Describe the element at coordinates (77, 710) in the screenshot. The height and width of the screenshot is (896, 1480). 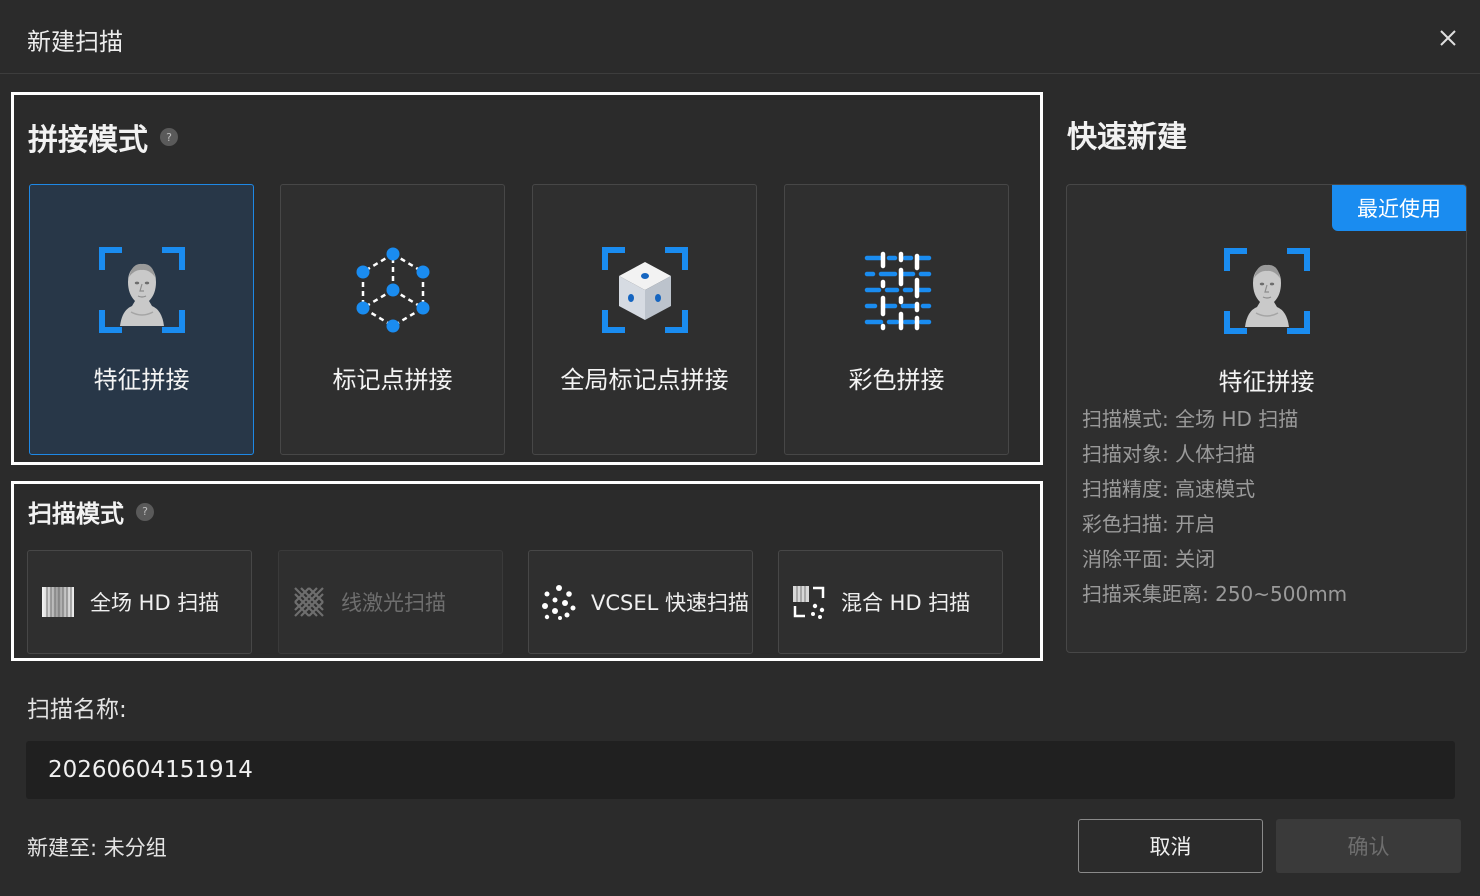
I see `scan-name-label: 扫描名称:` at that location.